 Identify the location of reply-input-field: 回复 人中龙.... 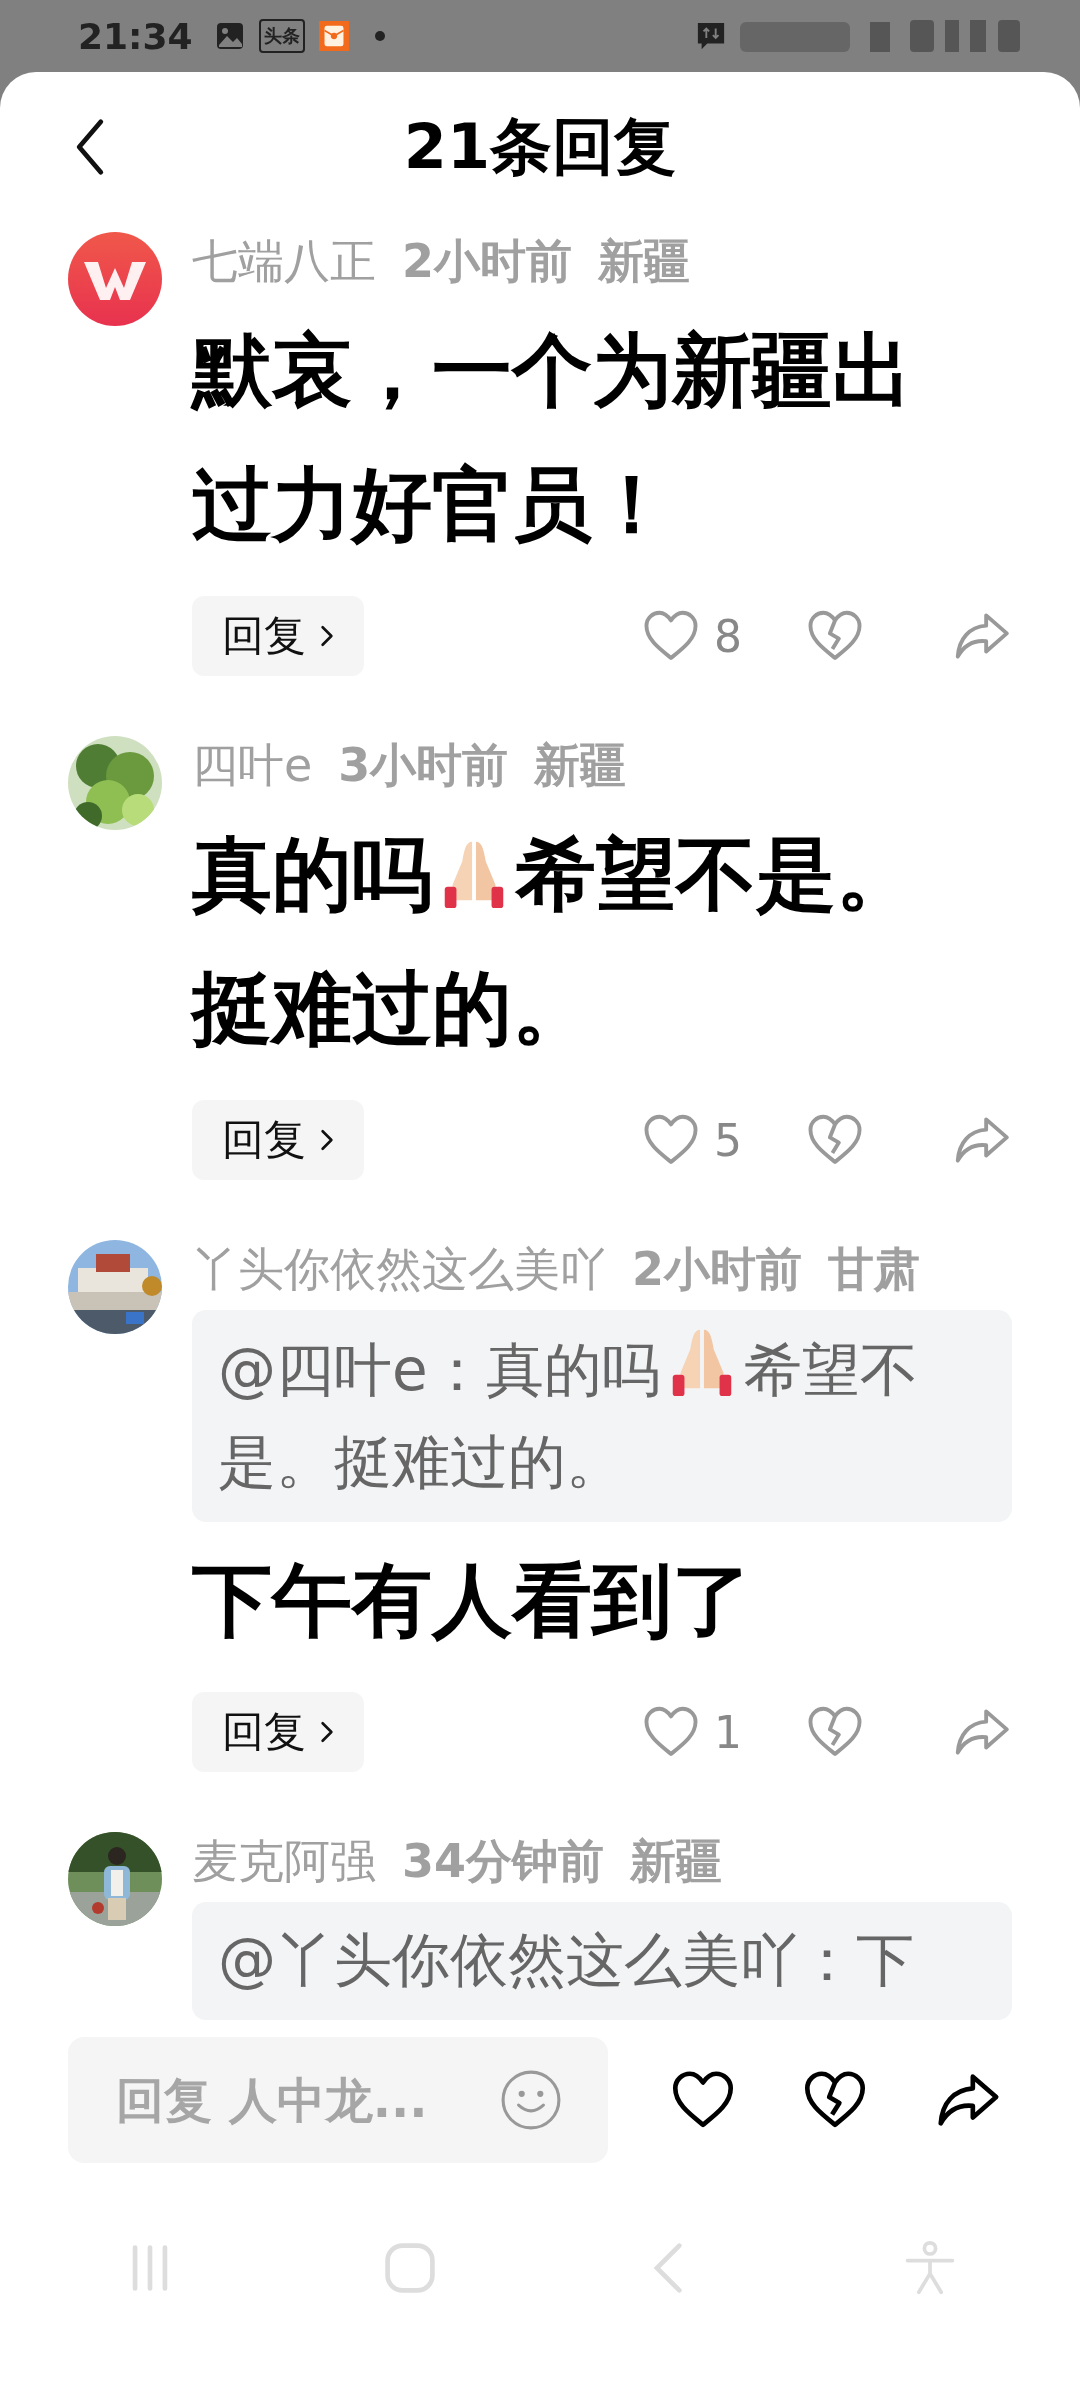
(307, 2100).